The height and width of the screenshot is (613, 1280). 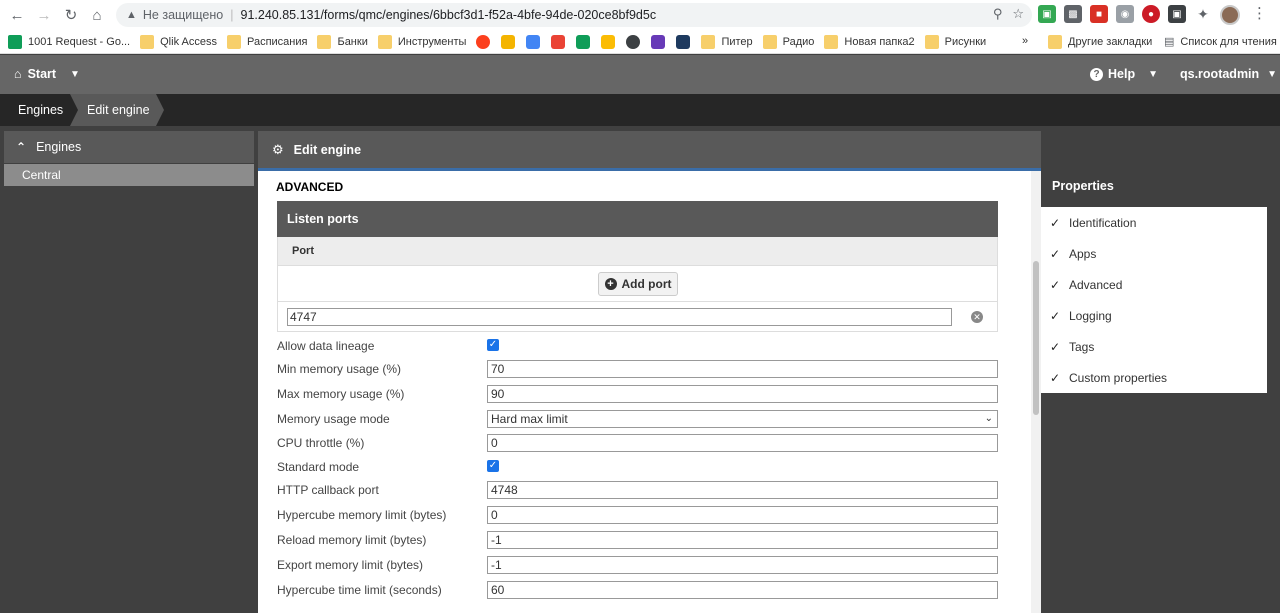 I want to click on properties-title: Properties, so click(x=1083, y=186).